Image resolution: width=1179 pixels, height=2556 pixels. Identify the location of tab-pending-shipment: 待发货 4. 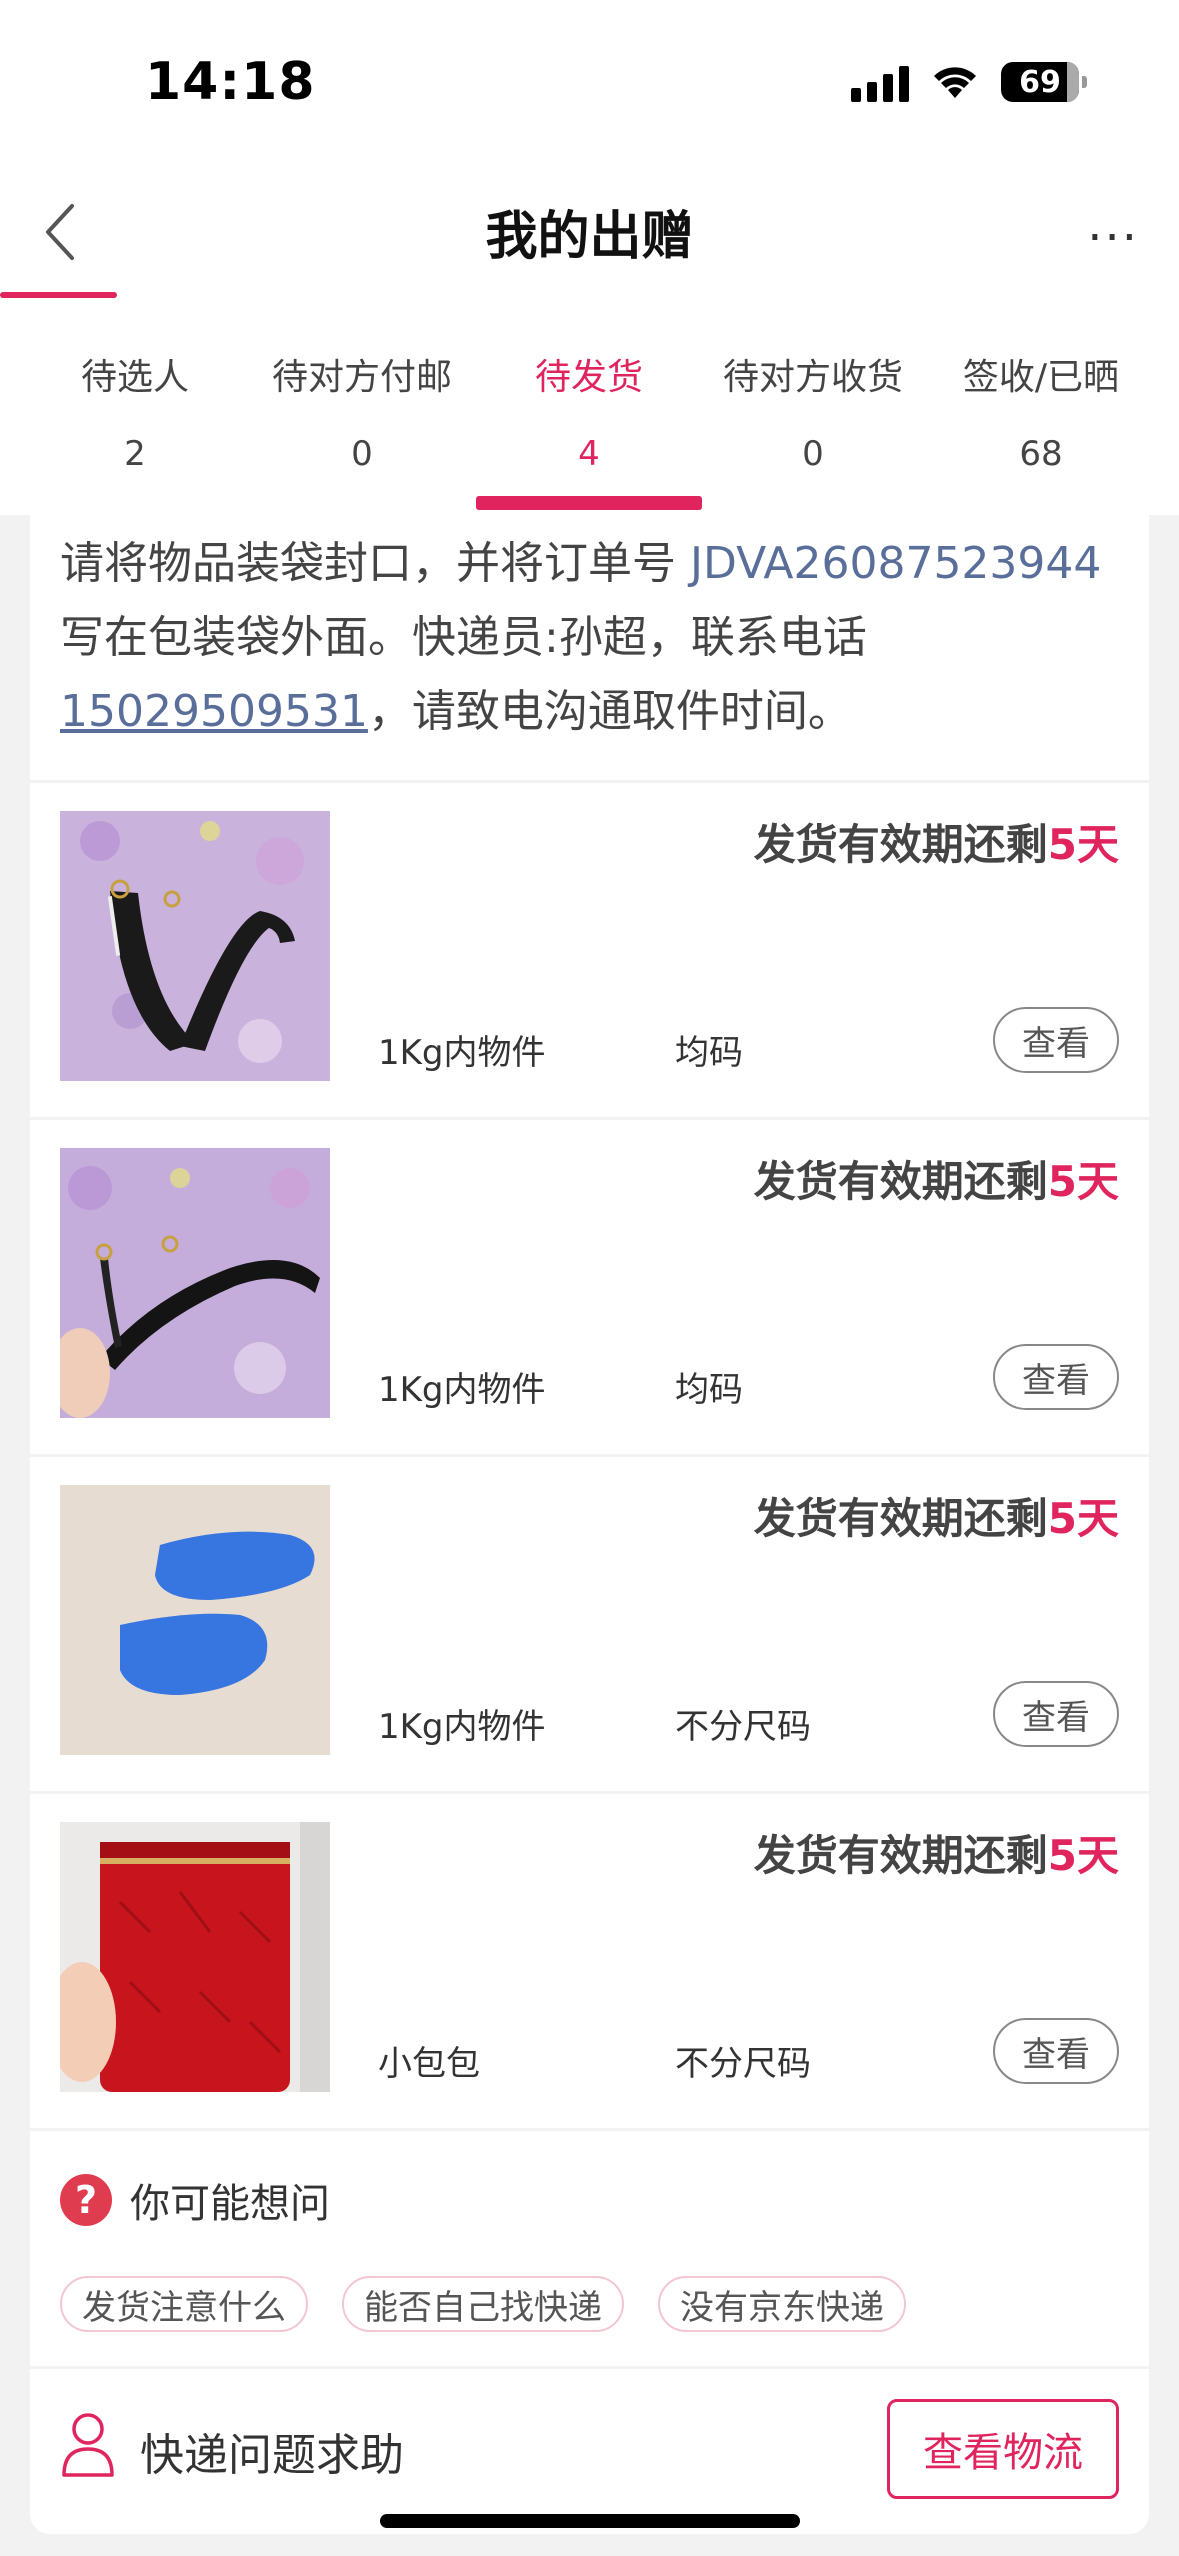
(589, 407).